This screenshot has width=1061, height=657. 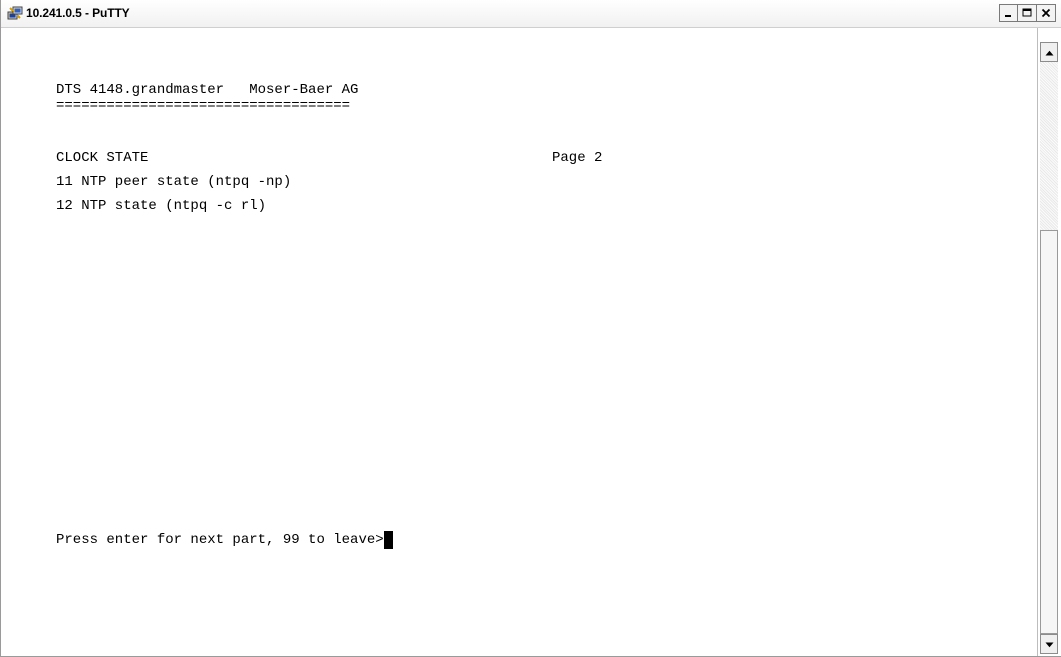 I want to click on maximize-icon, so click(x=1027, y=13).